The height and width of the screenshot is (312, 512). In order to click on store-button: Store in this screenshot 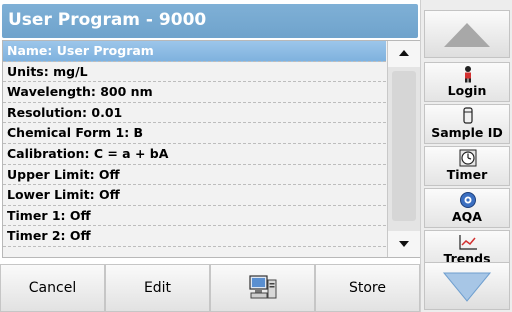, I will do `click(367, 288)`.